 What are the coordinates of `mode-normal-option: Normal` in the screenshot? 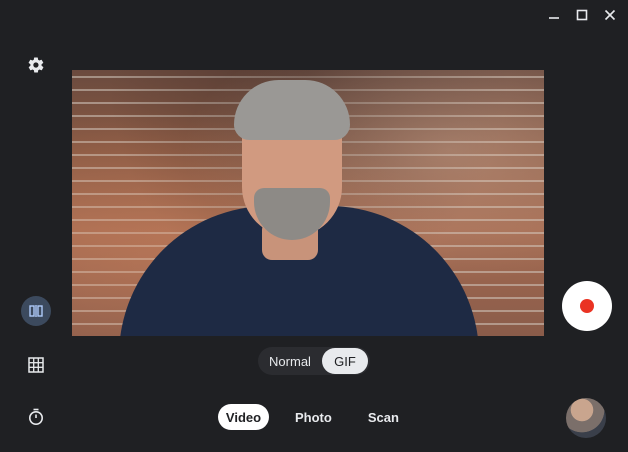 It's located at (290, 361).